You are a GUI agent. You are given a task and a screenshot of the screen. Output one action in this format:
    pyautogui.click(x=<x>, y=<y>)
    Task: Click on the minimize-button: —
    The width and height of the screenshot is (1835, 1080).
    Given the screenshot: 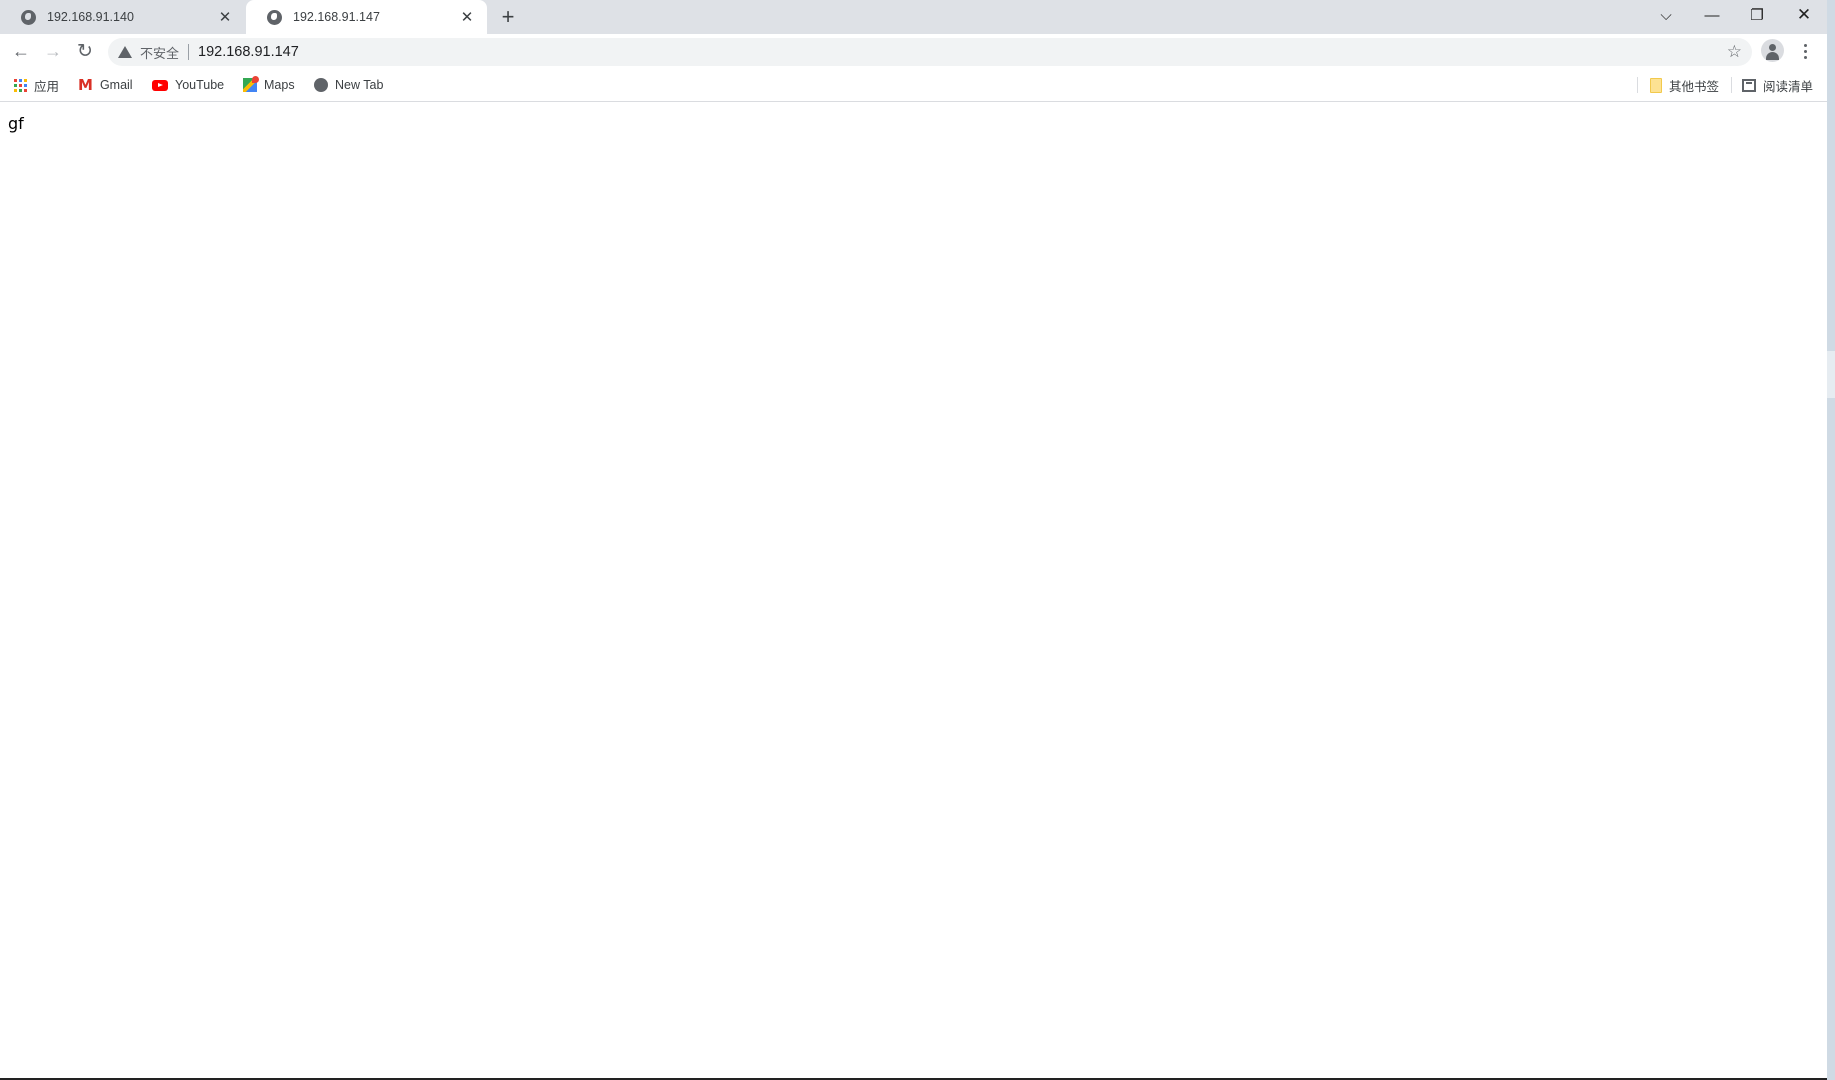 What is the action you would take?
    pyautogui.click(x=1712, y=15)
    